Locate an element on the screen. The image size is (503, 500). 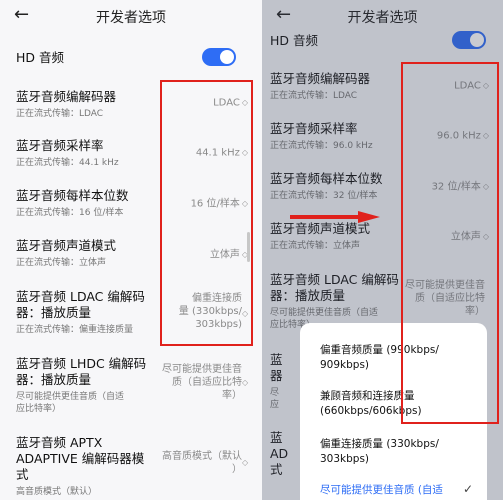
lhdc-sub-l2: 应比特率） is located at coordinates (39, 409).